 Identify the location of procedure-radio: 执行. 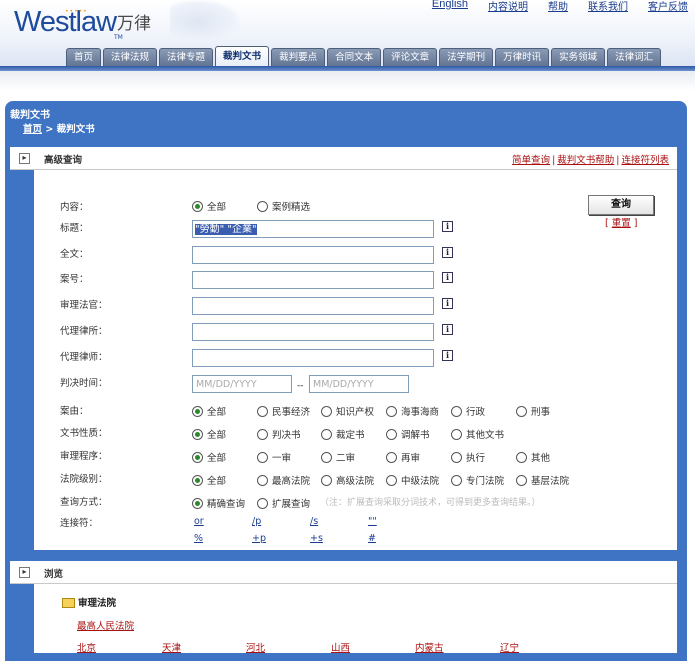
(468, 457).